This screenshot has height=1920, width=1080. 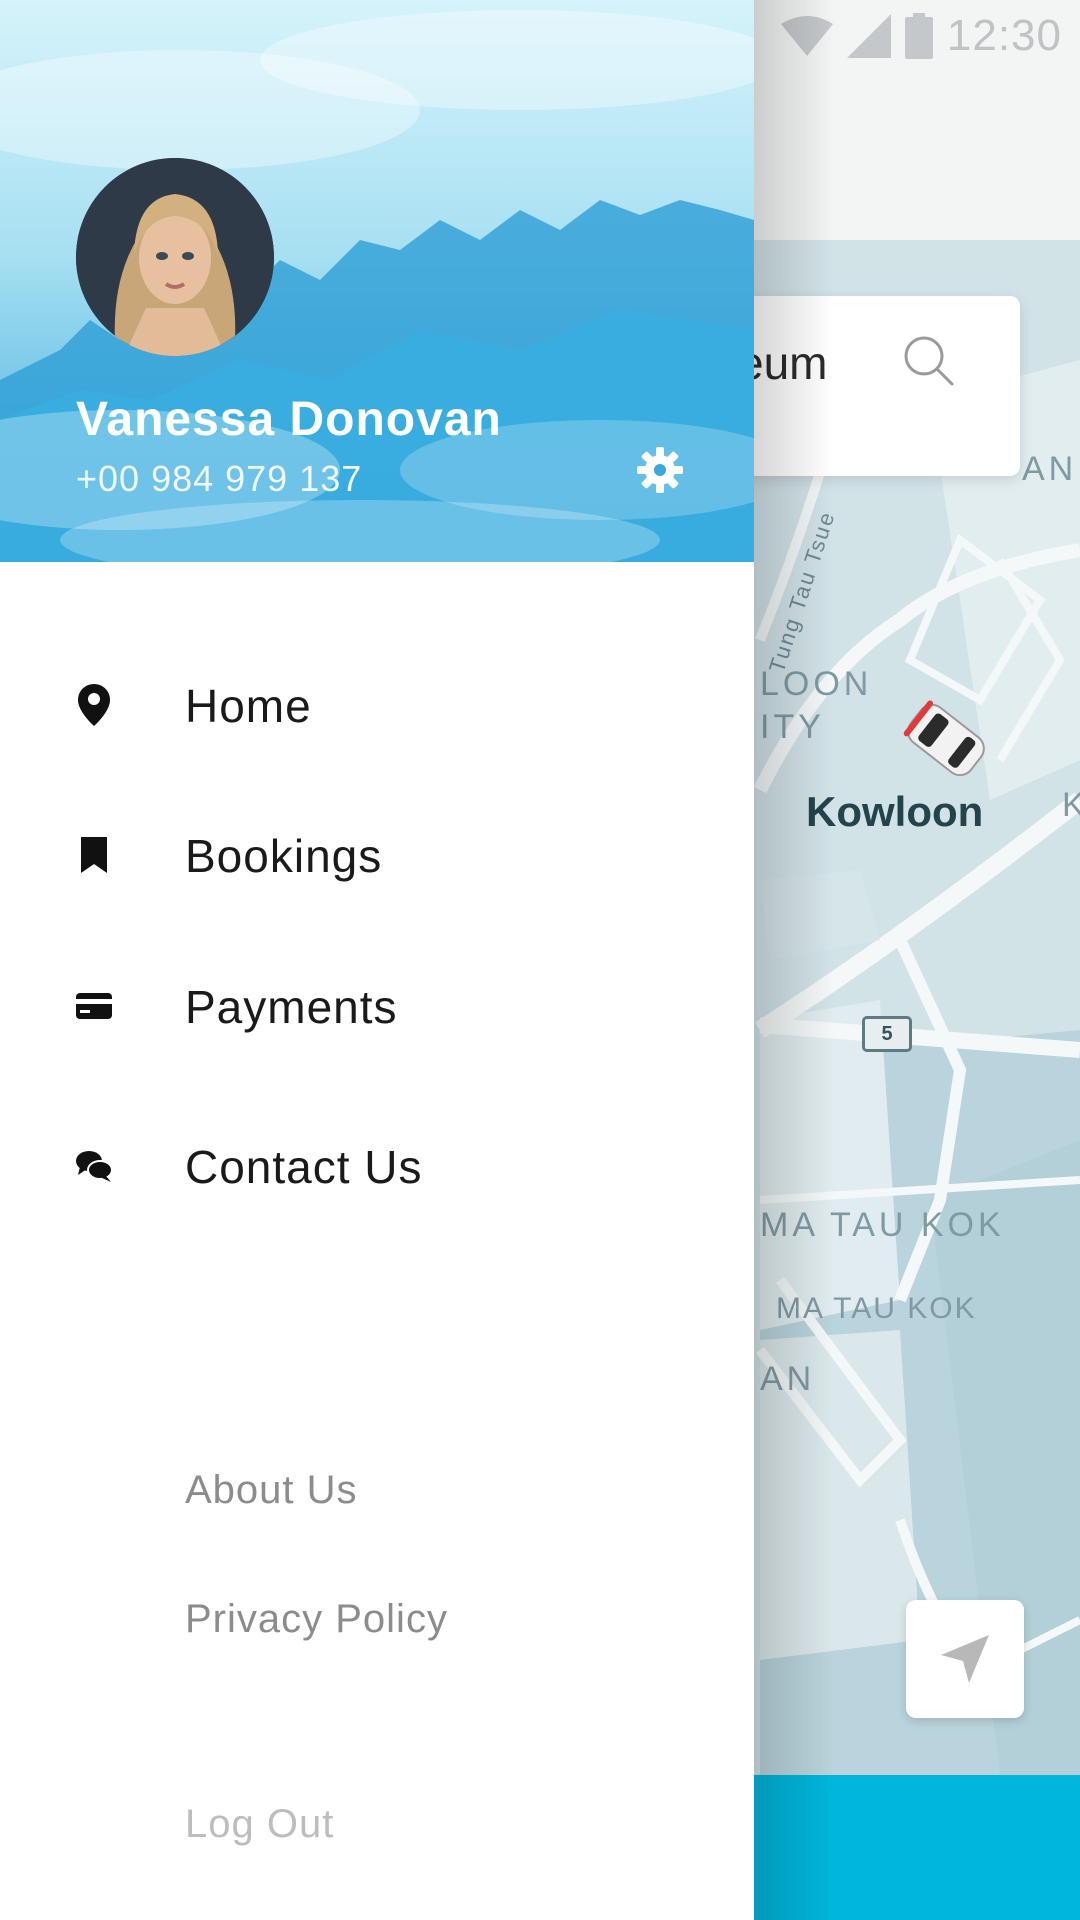 I want to click on credit-card-icon, so click(x=94, y=1006).